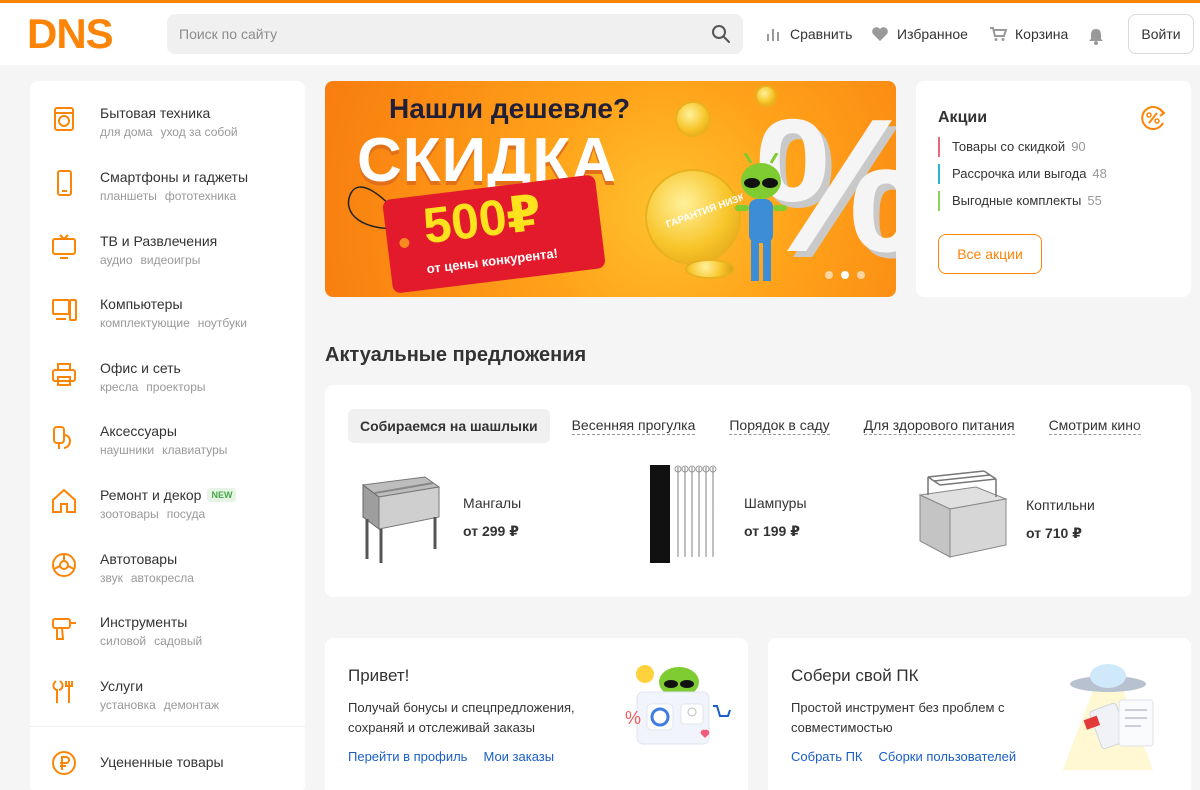  What do you see at coordinates (111, 578) in the screenshot?
I see `menu-sublink: звук` at bounding box center [111, 578].